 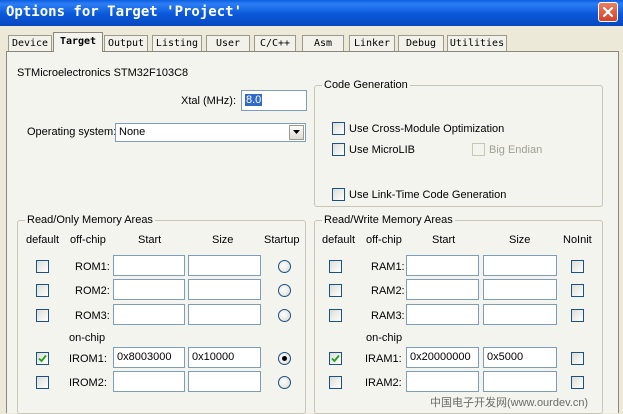 What do you see at coordinates (30, 43) in the screenshot?
I see `tab-device: Device` at bounding box center [30, 43].